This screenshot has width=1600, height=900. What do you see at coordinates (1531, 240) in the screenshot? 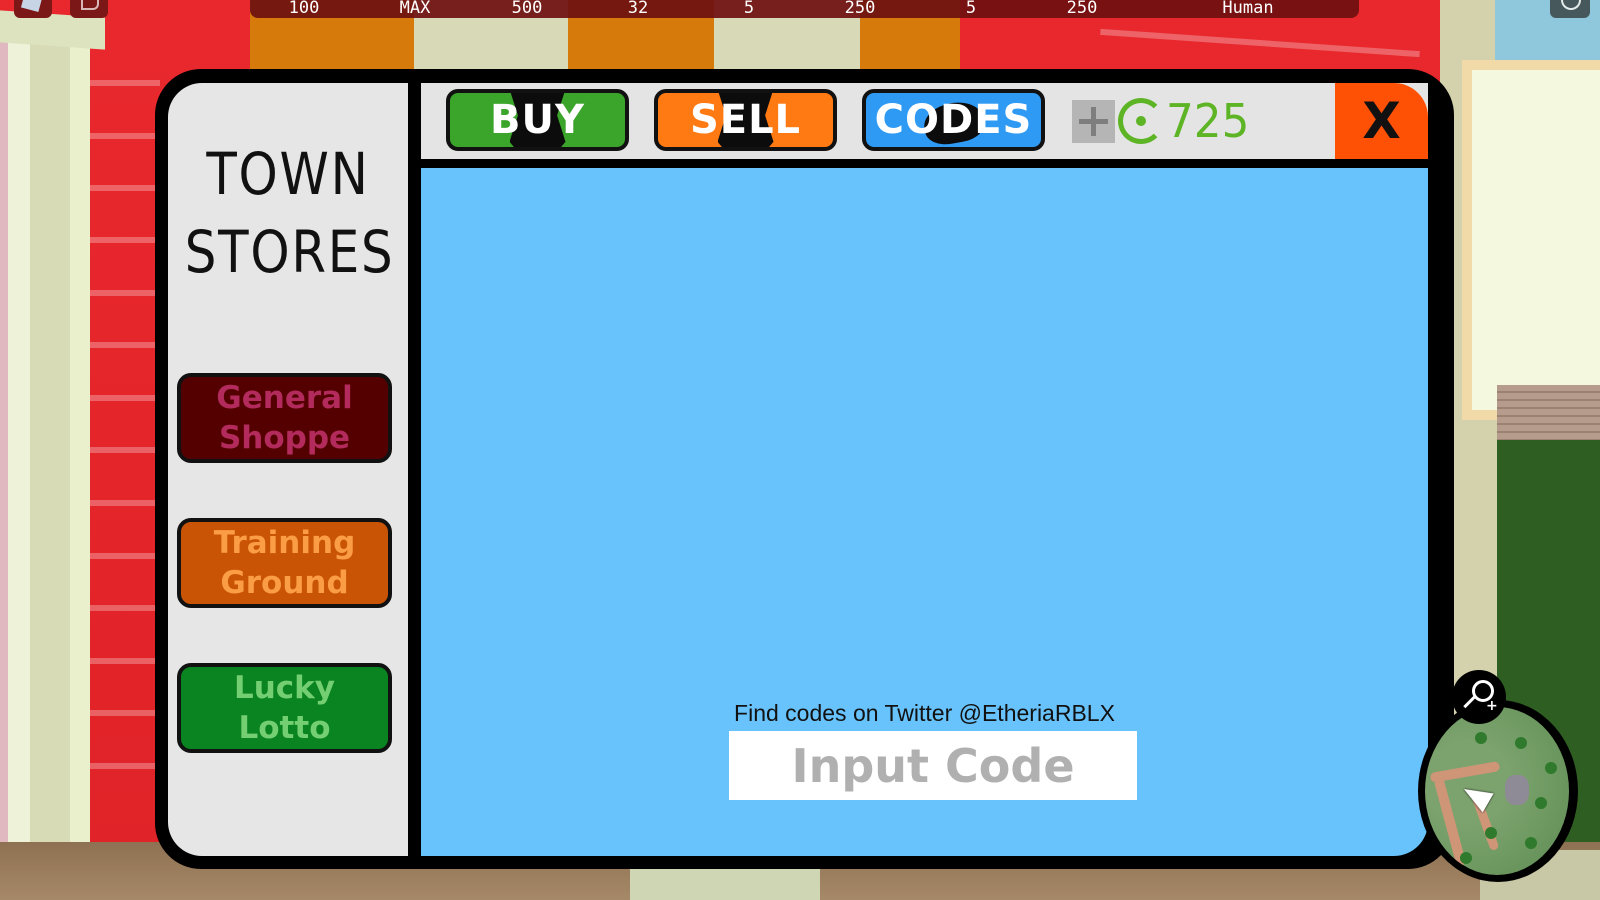
I see `building-window` at bounding box center [1531, 240].